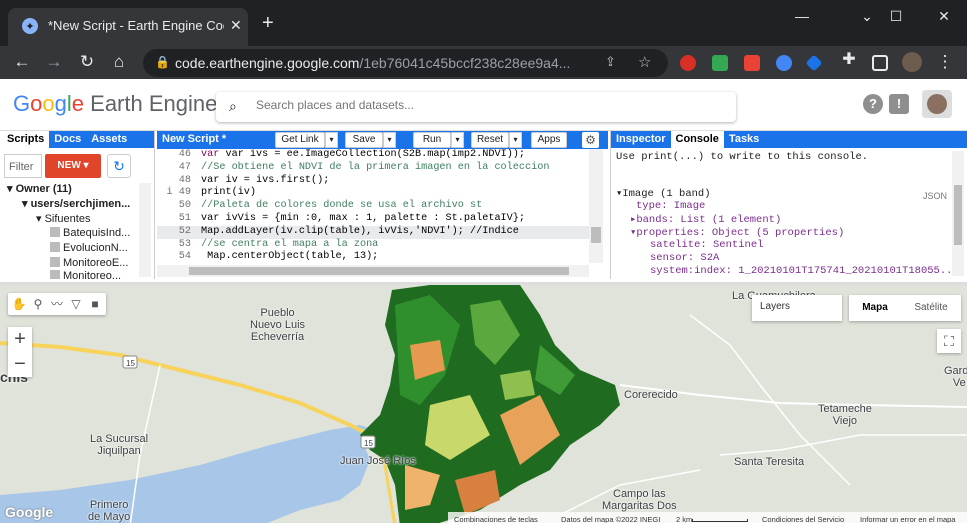  I want to click on settings-gear-icon: ⚙, so click(590, 140).